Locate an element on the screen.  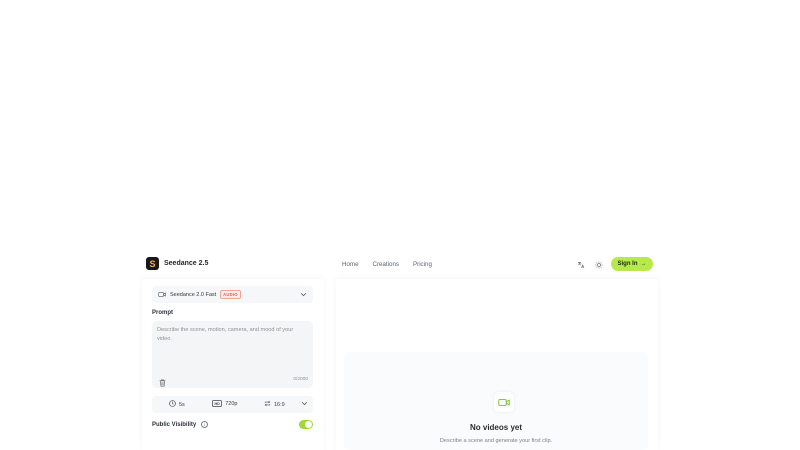
visibility-row: Public Visibility i is located at coordinates (180, 424).